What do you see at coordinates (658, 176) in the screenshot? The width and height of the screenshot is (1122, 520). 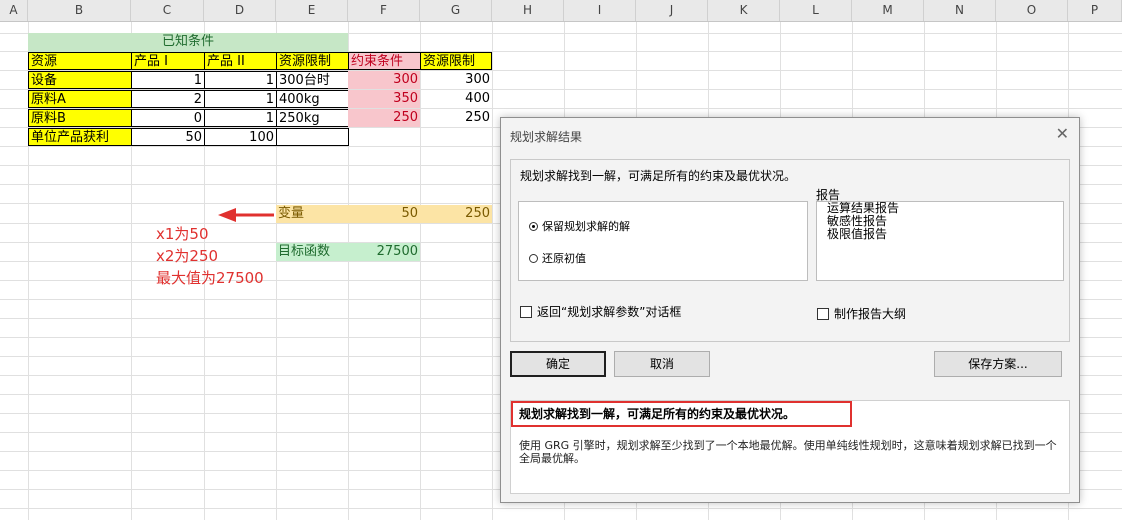 I see `solver-message: 规划求解找到一解，可满足所有的约束及最优状况。` at bounding box center [658, 176].